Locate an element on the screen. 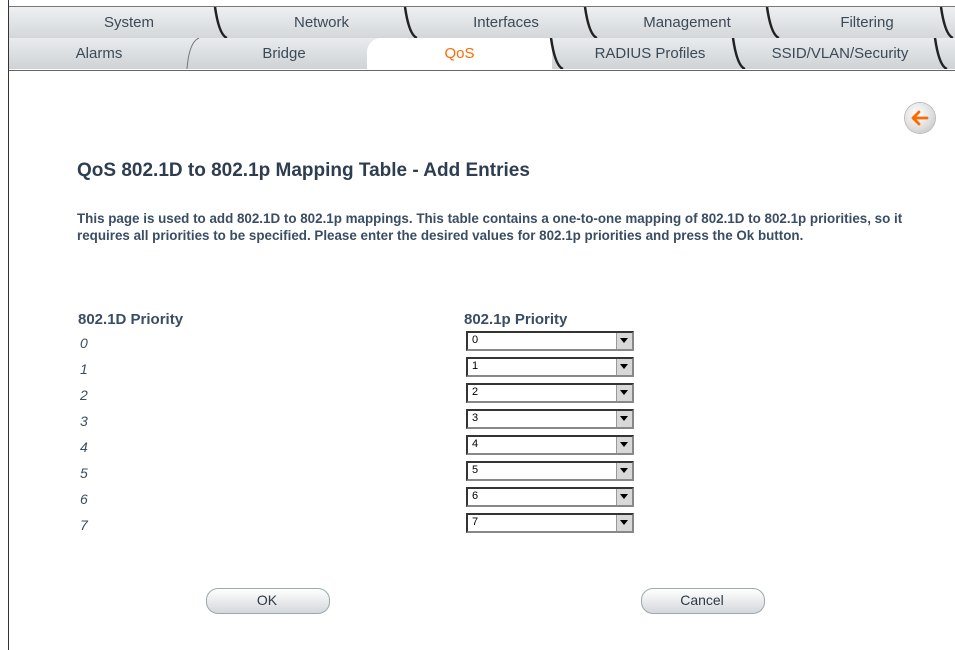 This screenshot has width=955, height=650. priority-select-1: 1 is located at coordinates (550, 367).